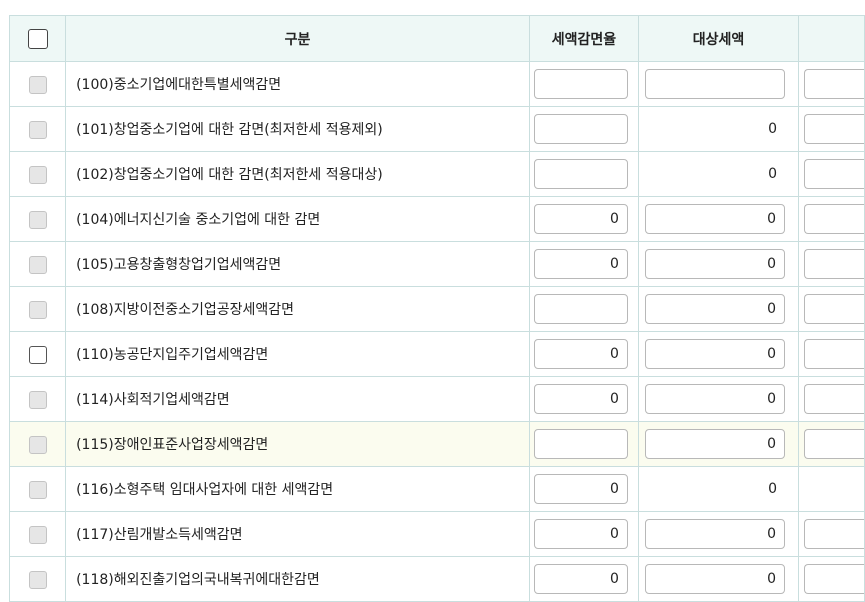 Image resolution: width=865 pixels, height=602 pixels. What do you see at coordinates (297, 579) in the screenshot?
I see `row-label: (118)해외진출기업의국내복귀에대한감면` at bounding box center [297, 579].